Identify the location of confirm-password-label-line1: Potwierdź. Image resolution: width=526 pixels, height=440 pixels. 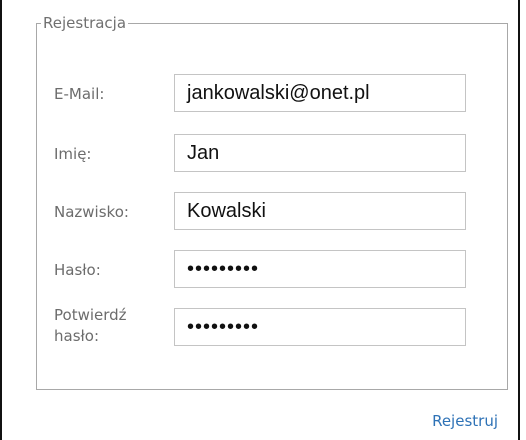
(90, 315).